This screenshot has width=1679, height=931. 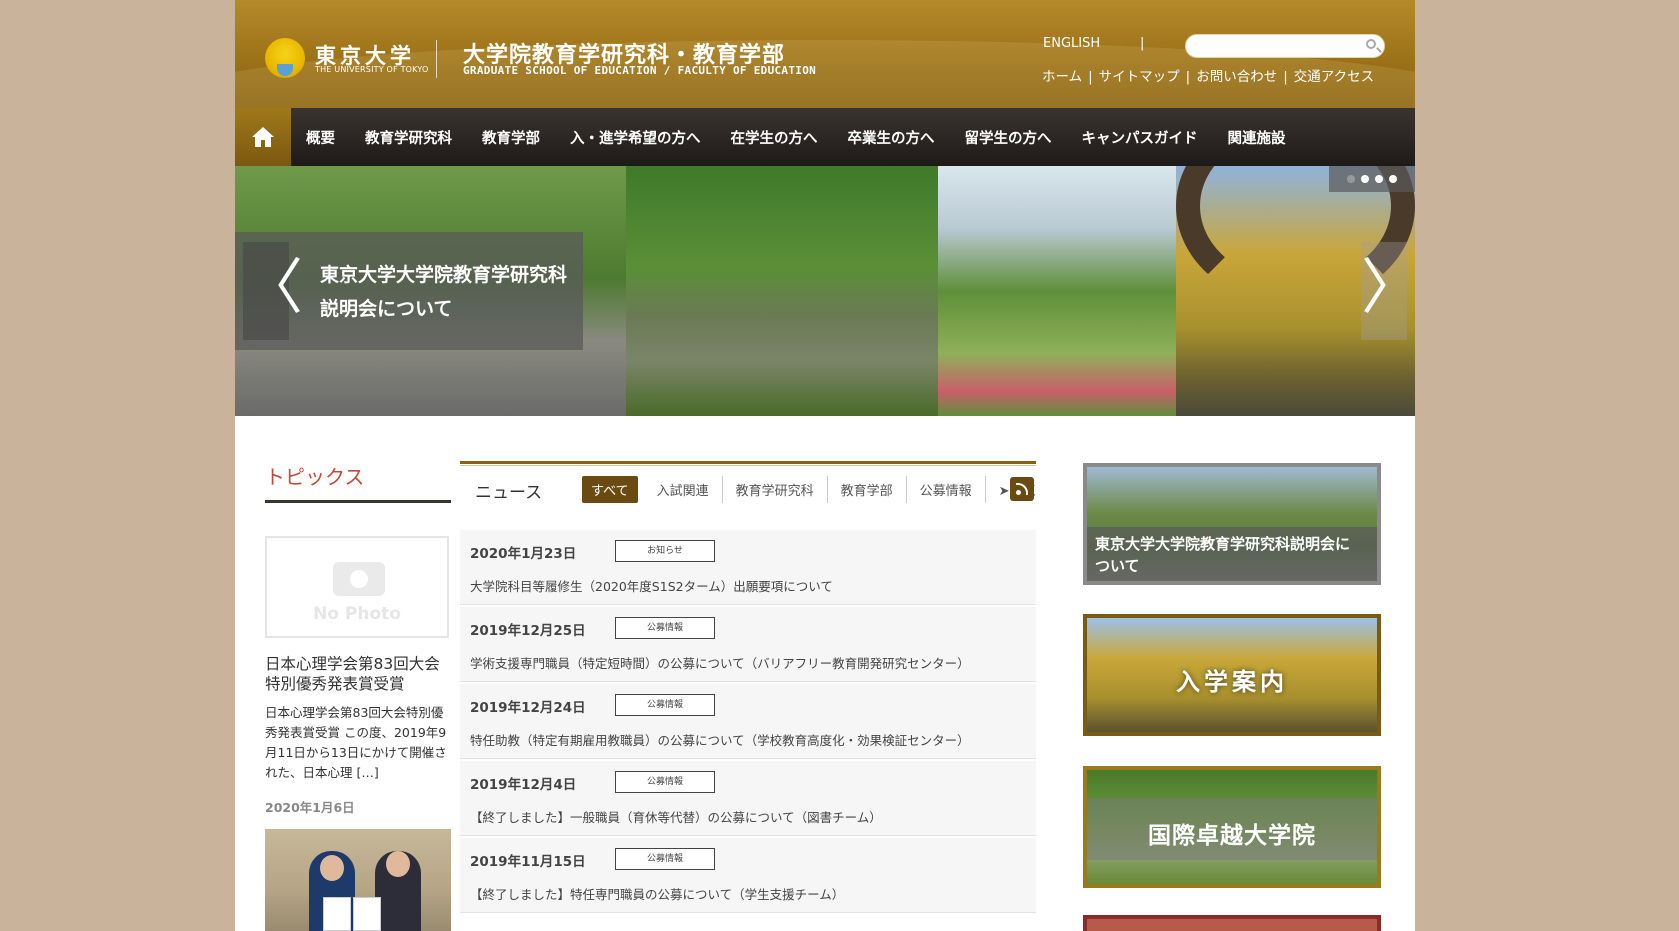 What do you see at coordinates (358, 674) in the screenshot?
I see `topic-heading: 日本心理学会第83回大会特別優秀発表賞受賞` at bounding box center [358, 674].